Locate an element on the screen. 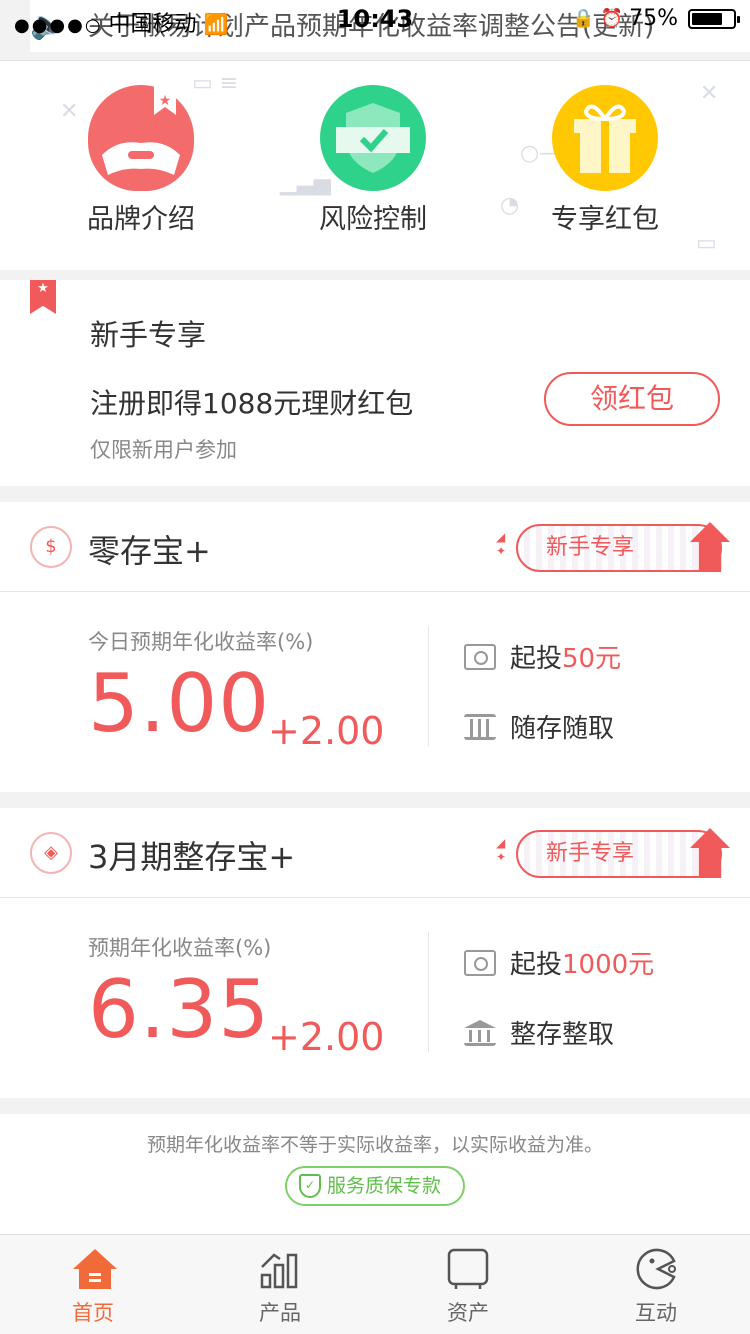 This screenshot has height=1334, width=750. quick-entry-label: 品牌介绍 is located at coordinates (141, 219).